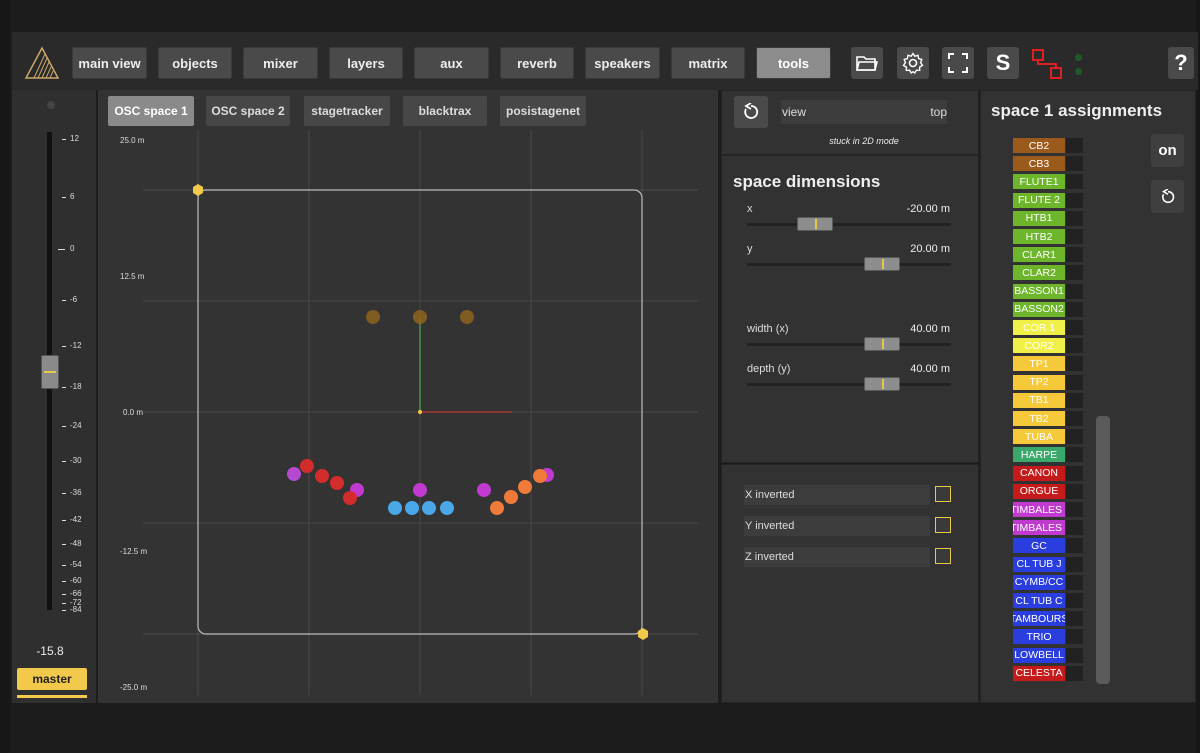 This screenshot has height=753, width=1200. What do you see at coordinates (1039, 400) in the screenshot?
I see `assignment-item: TB1` at bounding box center [1039, 400].